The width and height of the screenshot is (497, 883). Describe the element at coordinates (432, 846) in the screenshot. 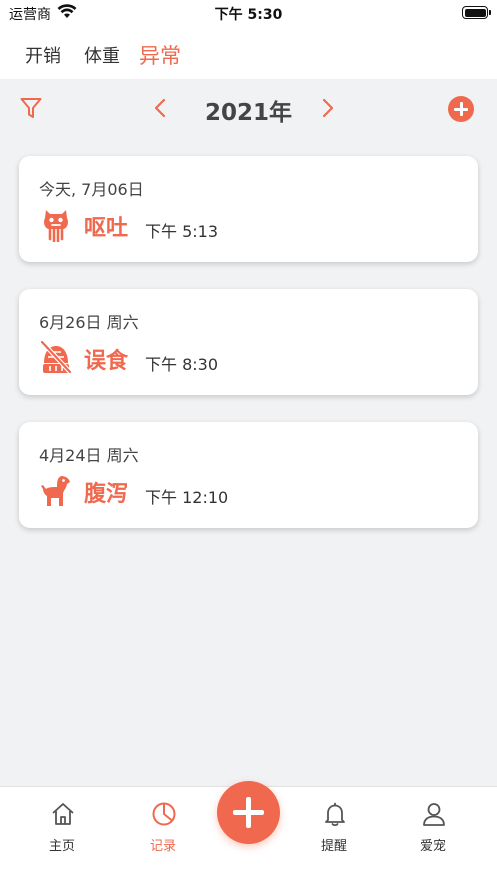

I see `tab-pet-label: 爱宠` at that location.